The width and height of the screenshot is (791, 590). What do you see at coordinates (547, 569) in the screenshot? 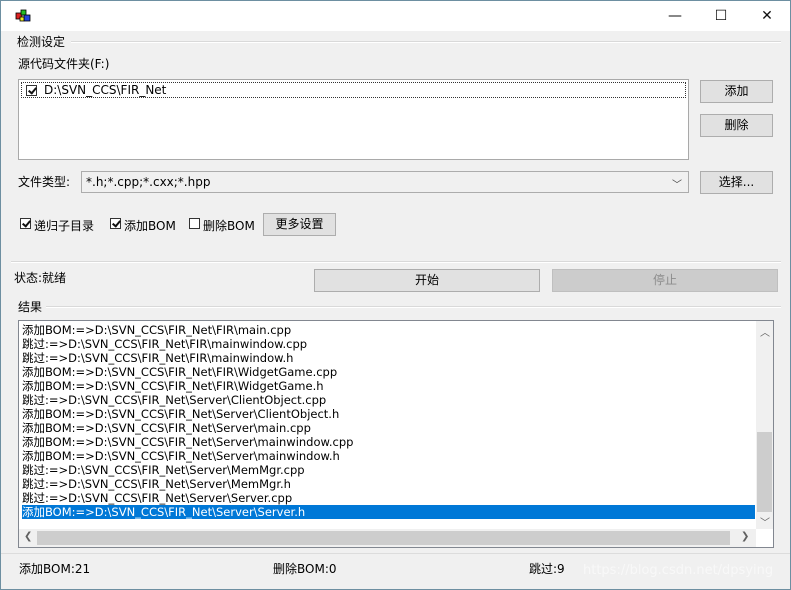
I see `skipped-count: 跳过:9` at bounding box center [547, 569].